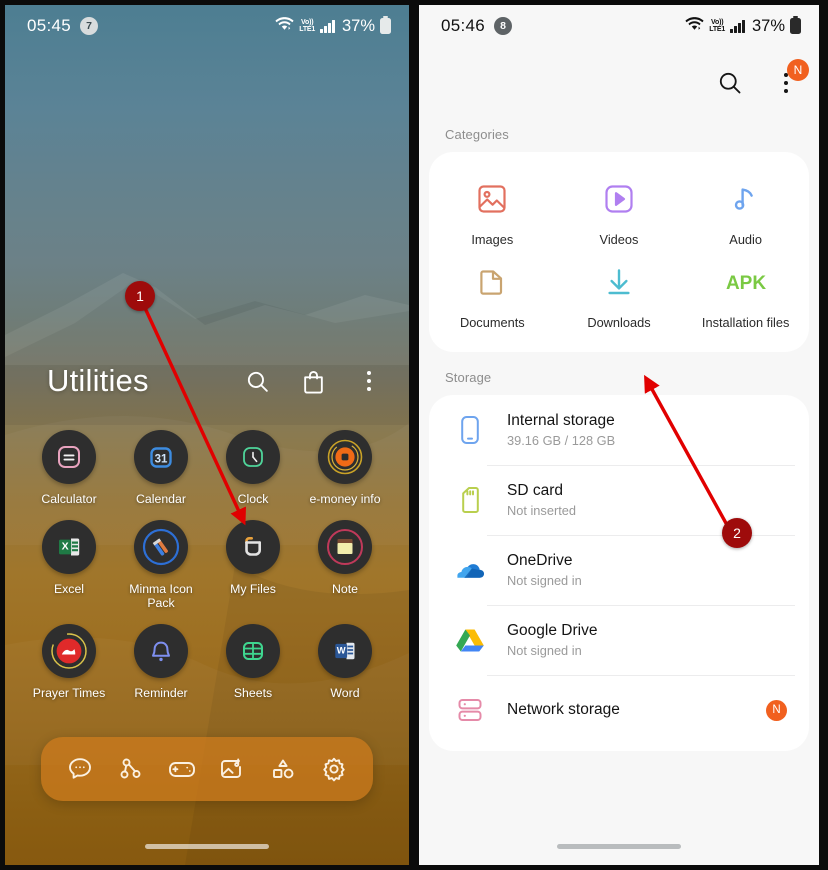  Describe the element at coordinates (552, 640) in the screenshot. I see `storage-text-group: Google Drive Not signed in` at that location.